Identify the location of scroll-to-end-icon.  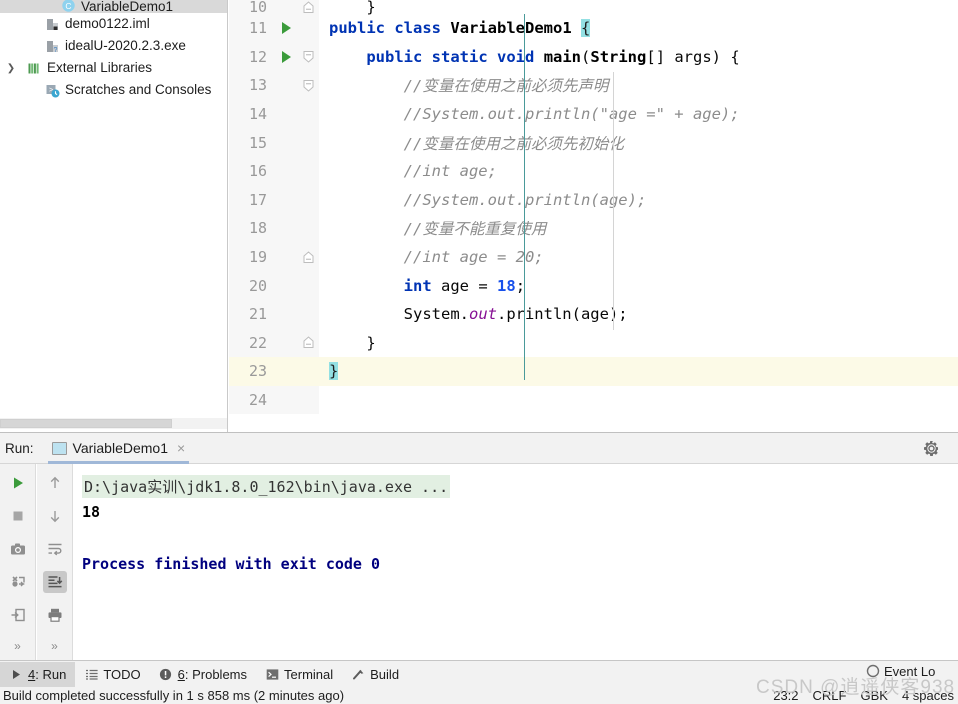
(54, 582).